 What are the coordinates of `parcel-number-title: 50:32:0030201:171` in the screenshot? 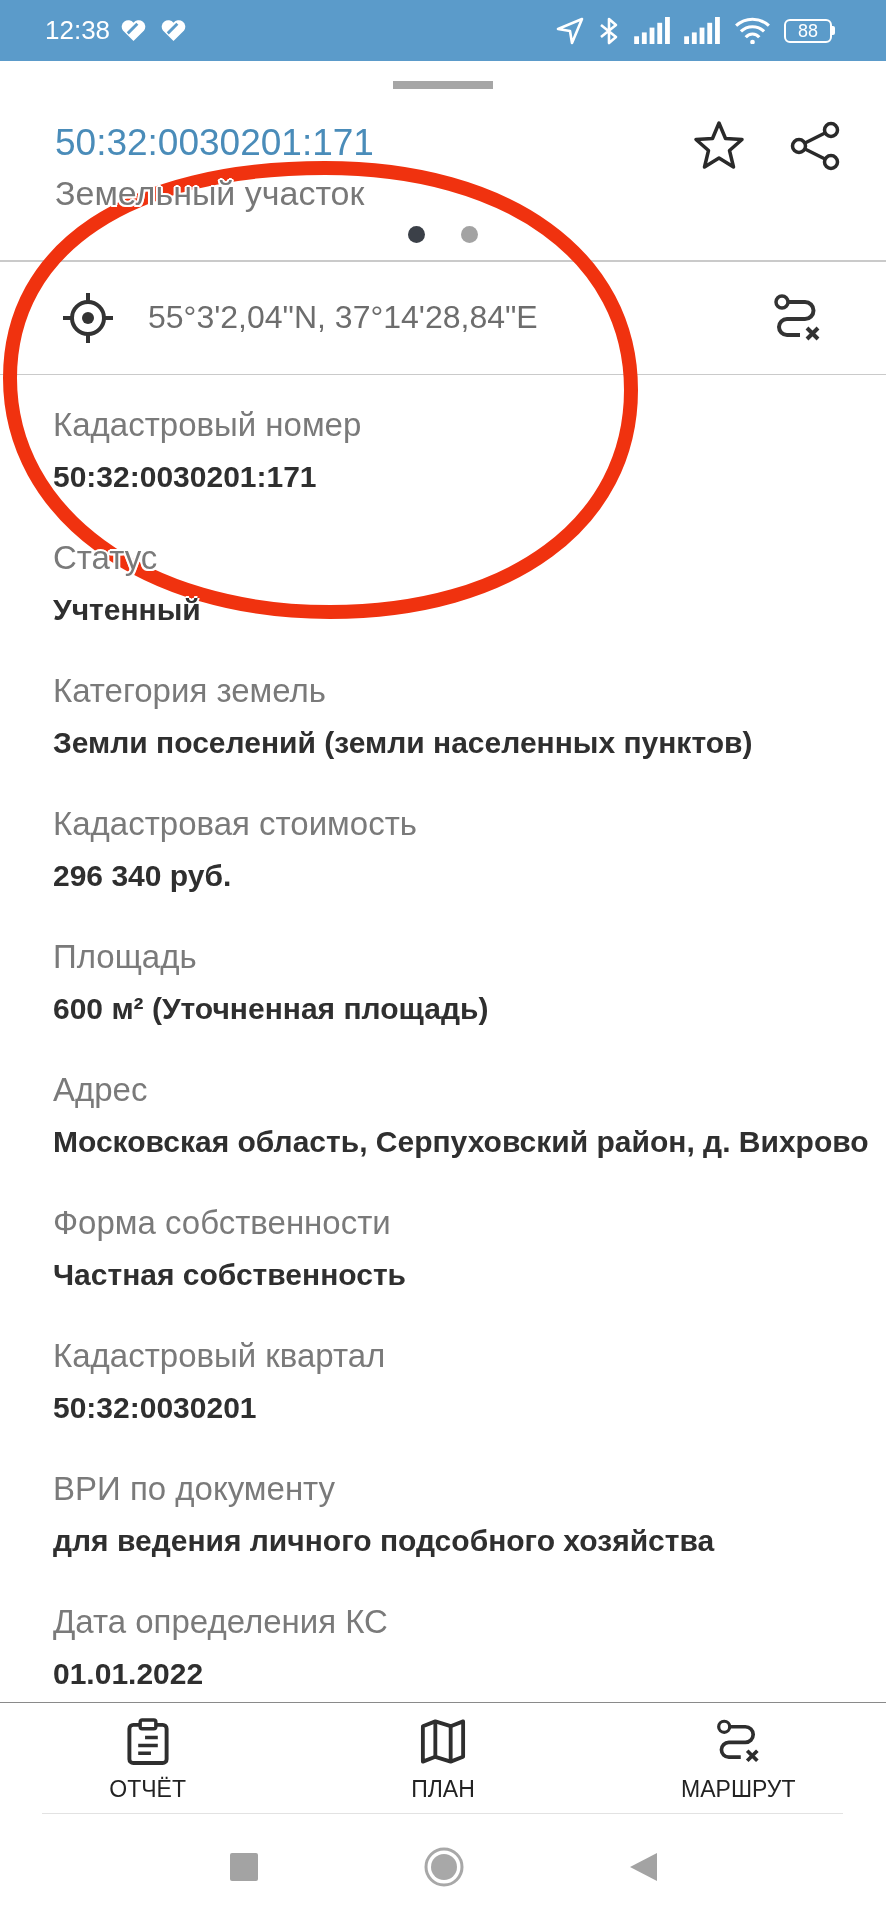 It's located at (215, 143).